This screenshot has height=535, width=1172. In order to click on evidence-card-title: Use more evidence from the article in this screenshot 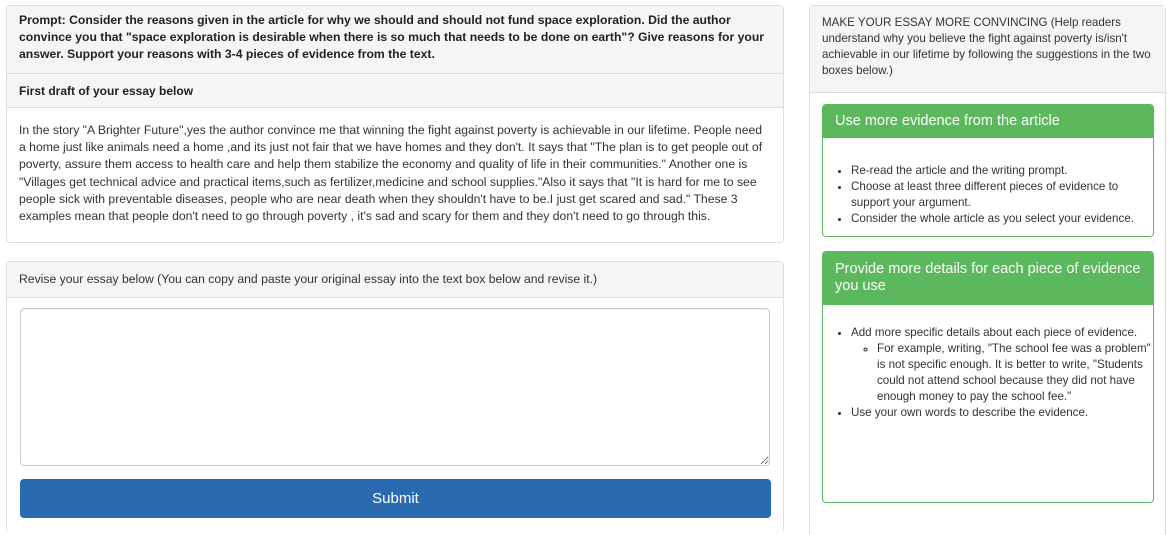, I will do `click(988, 121)`.